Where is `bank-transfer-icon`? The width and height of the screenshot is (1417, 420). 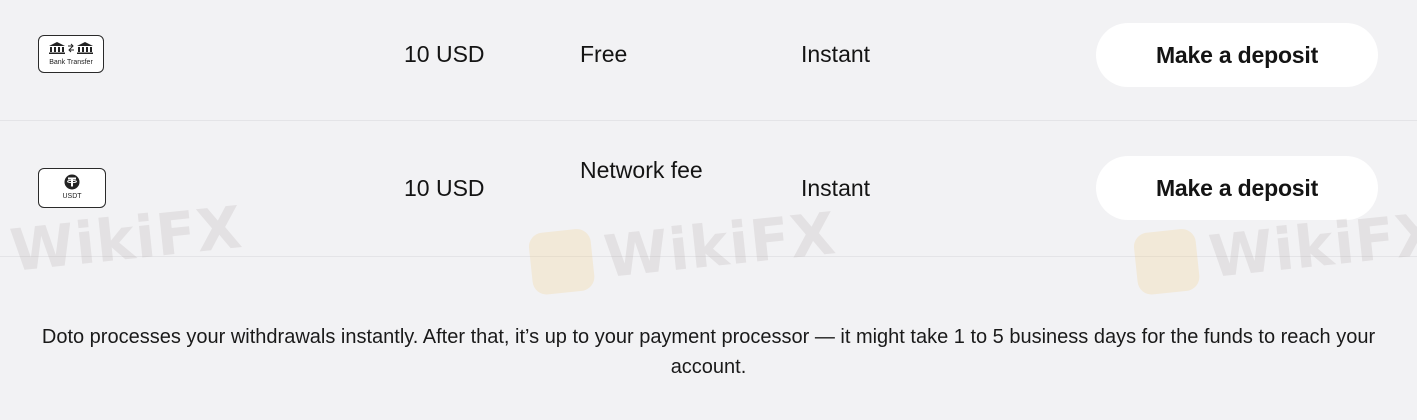
bank-transfer-icon is located at coordinates (71, 48).